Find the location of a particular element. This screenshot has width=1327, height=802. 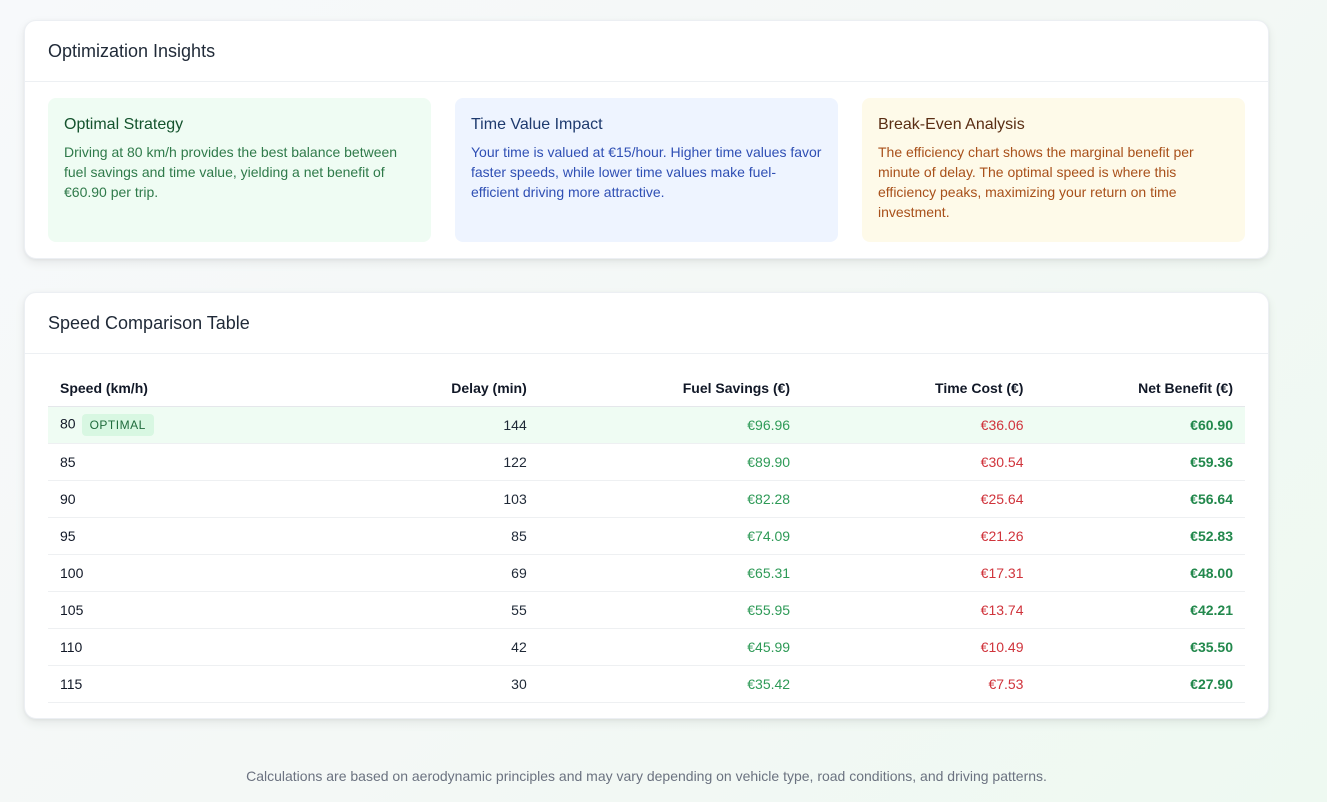

column-header-delay: Delay (min) is located at coordinates (437, 388).